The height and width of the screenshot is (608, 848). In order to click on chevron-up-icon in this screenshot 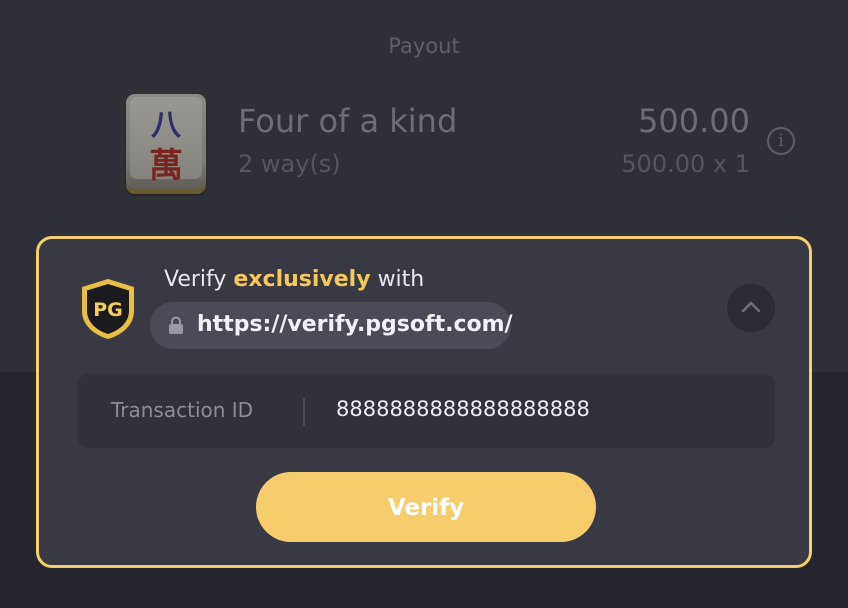, I will do `click(751, 307)`.